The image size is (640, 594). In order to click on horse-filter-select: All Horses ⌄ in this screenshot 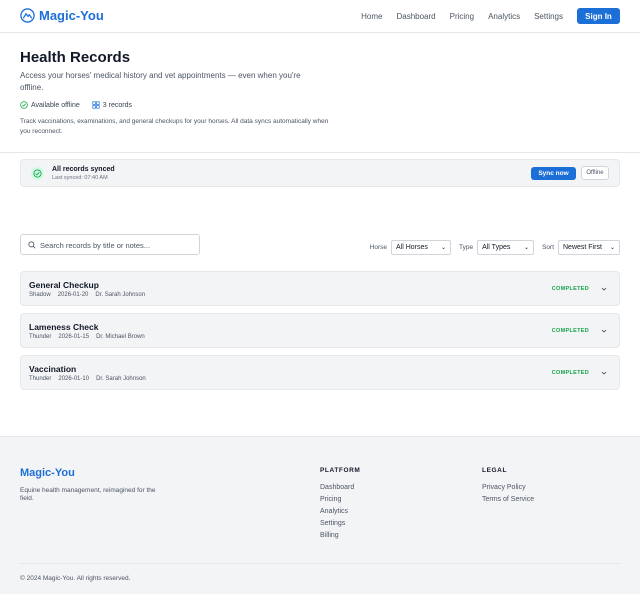, I will do `click(420, 247)`.